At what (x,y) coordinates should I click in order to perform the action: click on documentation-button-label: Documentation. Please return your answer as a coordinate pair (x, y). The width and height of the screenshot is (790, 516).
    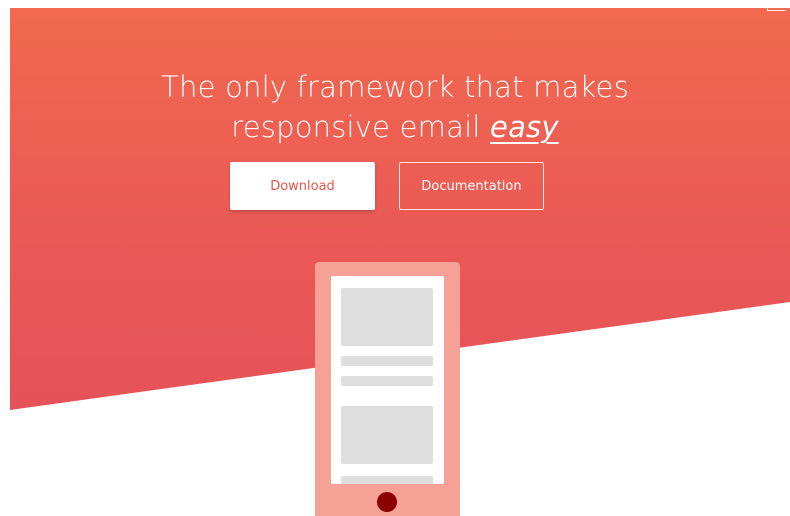
    Looking at the image, I should click on (471, 186).